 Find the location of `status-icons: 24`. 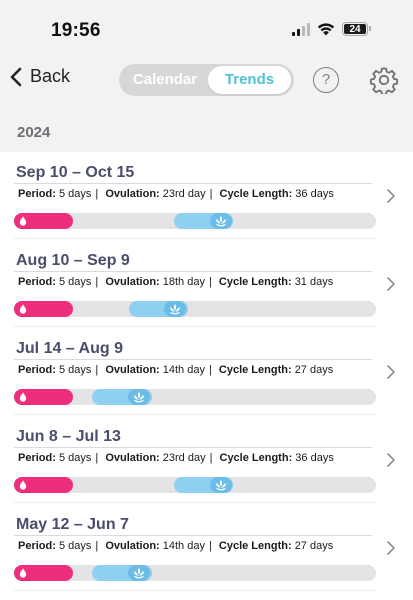

status-icons: 24 is located at coordinates (331, 29).